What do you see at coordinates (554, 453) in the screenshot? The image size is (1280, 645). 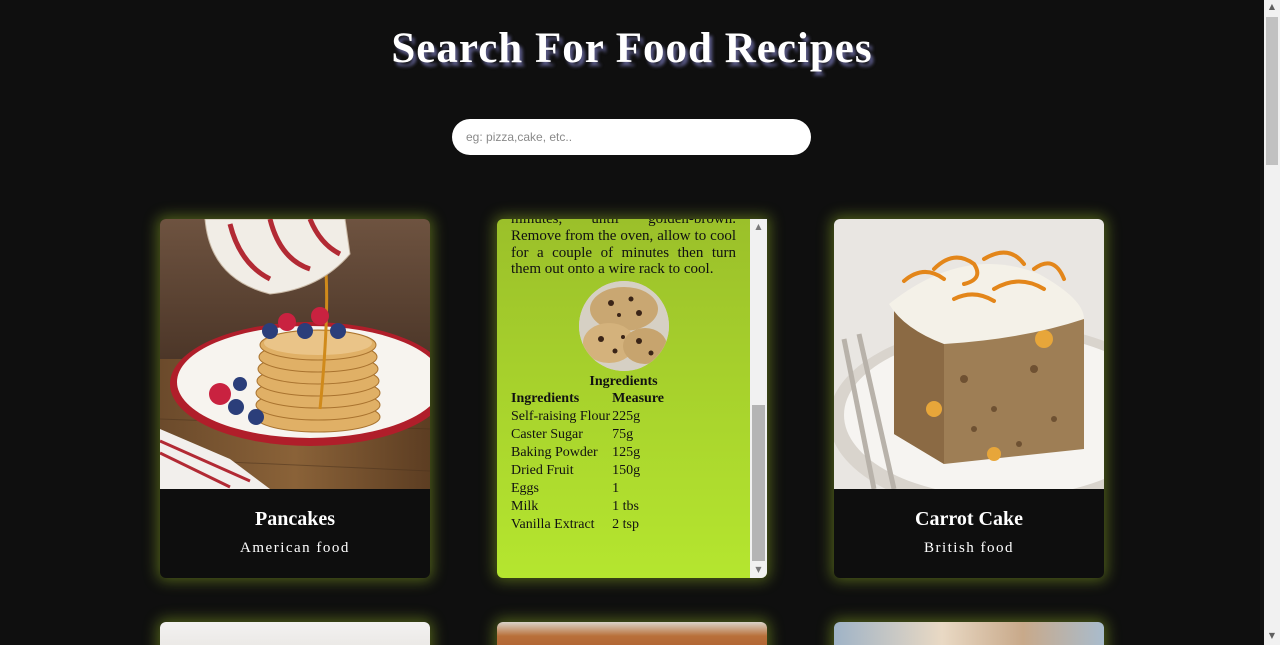 I see `ingredient-name: Baking Powder` at bounding box center [554, 453].